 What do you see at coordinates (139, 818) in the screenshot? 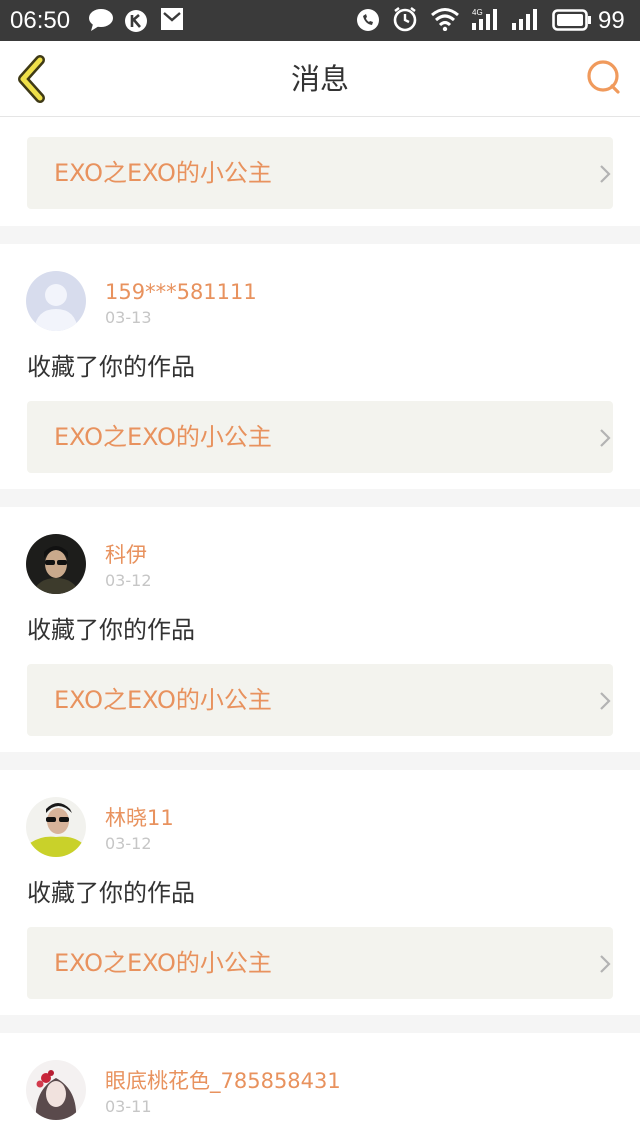
I see `username: 林晓11` at bounding box center [139, 818].